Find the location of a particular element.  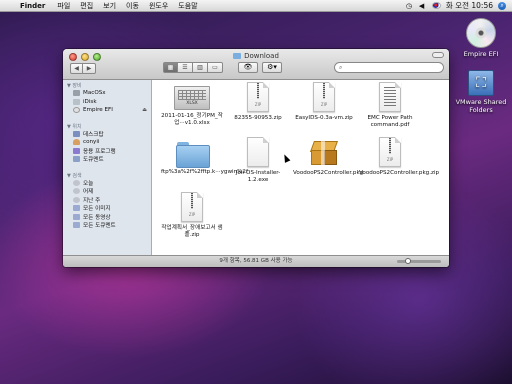

sidebar-item-today: 오늘 is located at coordinates (107, 183).